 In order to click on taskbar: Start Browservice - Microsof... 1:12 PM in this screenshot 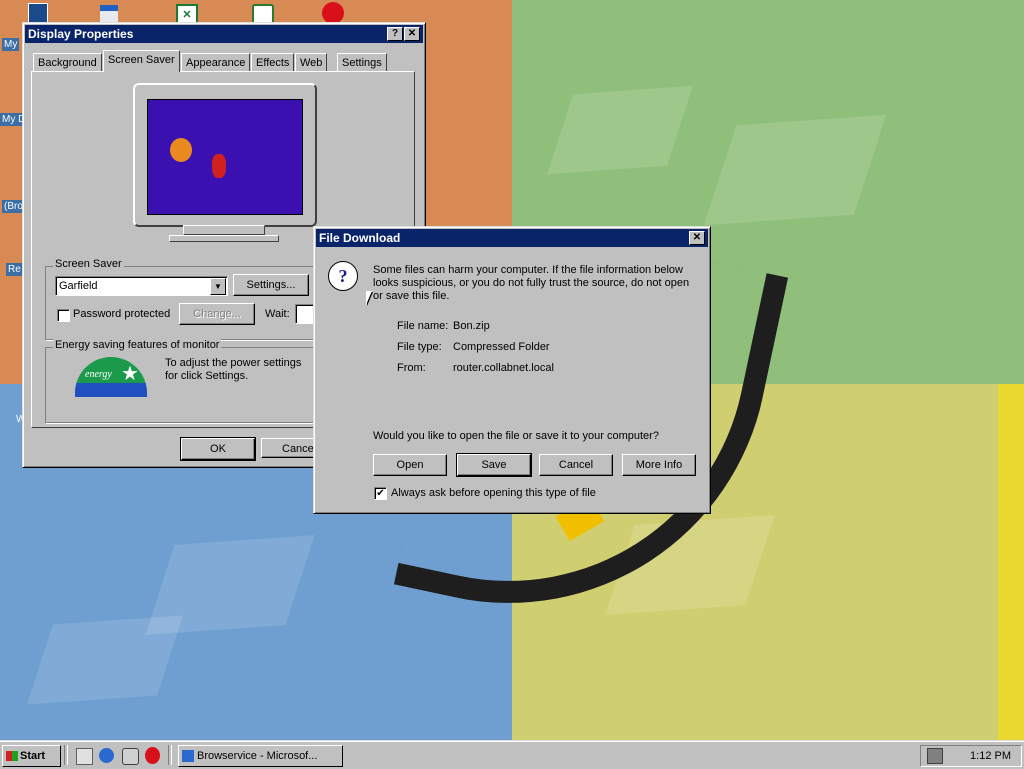, I will do `click(512, 754)`.